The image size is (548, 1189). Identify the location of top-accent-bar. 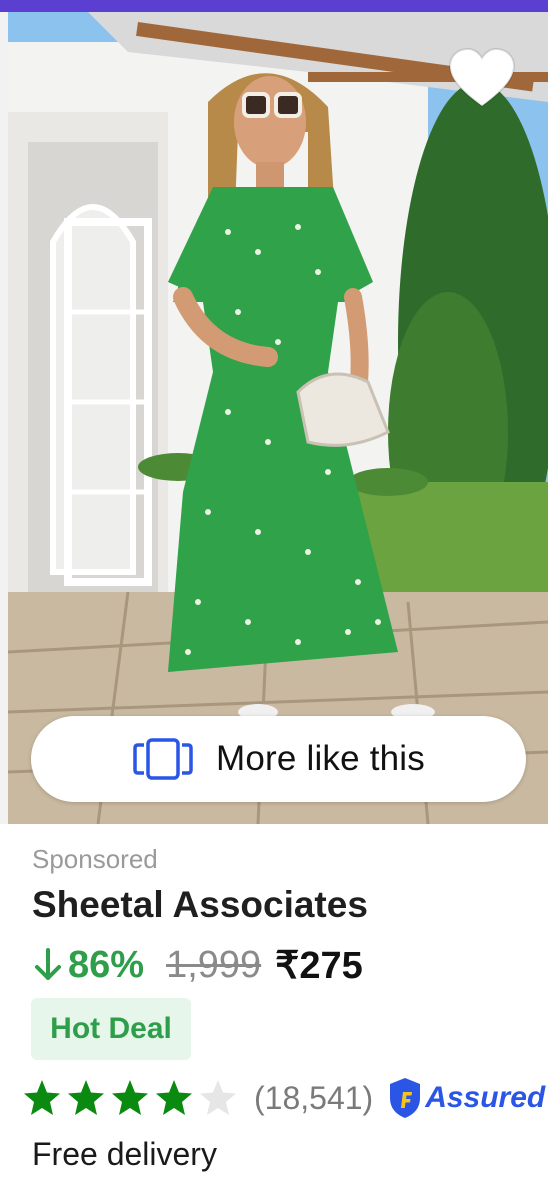
(274, 6).